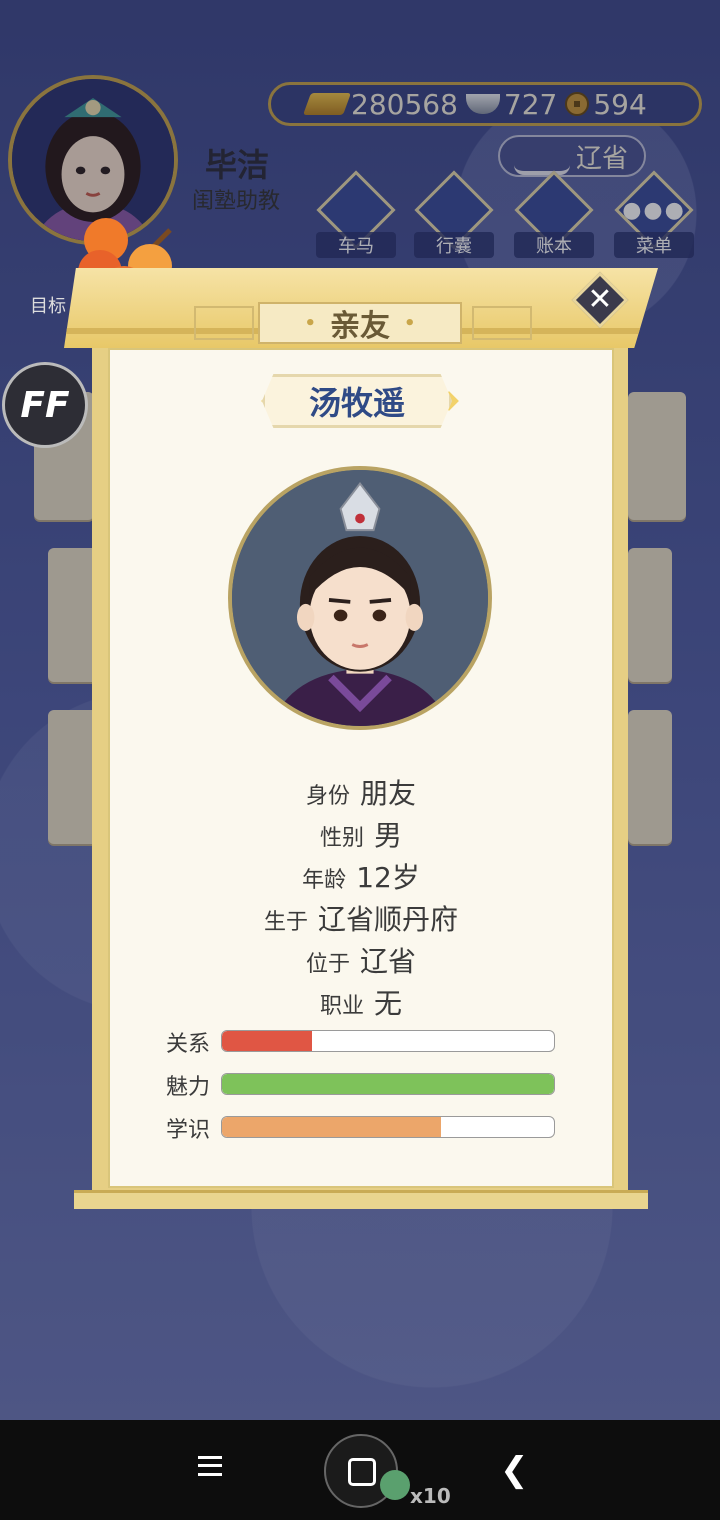 Image resolution: width=720 pixels, height=1520 pixels. What do you see at coordinates (357, 401) in the screenshot?
I see `person-name: 汤牧遥` at bounding box center [357, 401].